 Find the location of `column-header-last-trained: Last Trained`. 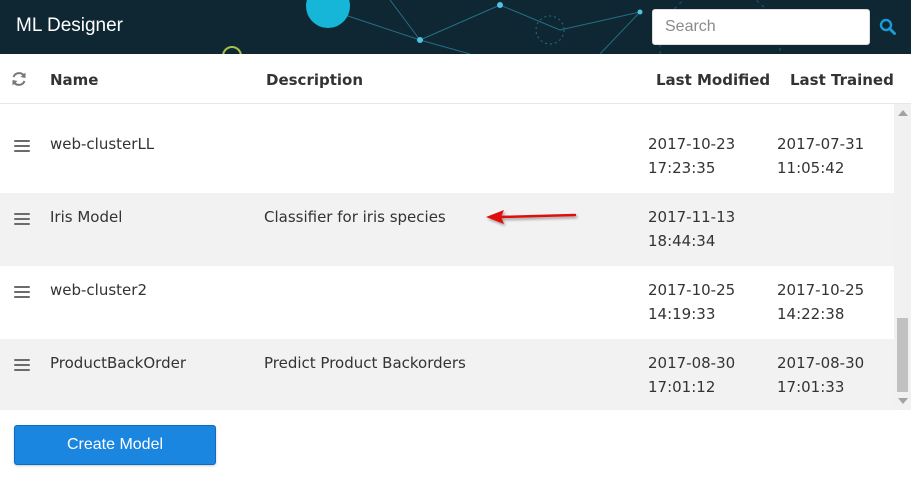

column-header-last-trained: Last Trained is located at coordinates (842, 80).